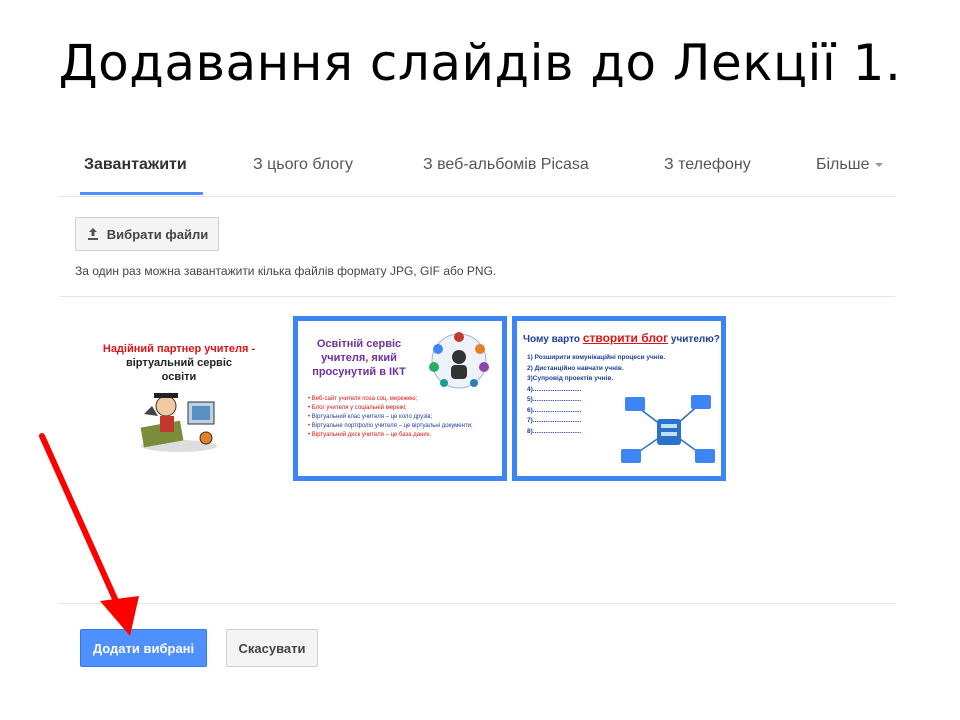 Image resolution: width=960 pixels, height=720 pixels. I want to click on thumb3-item: 3)Супровід проектів учнів., so click(570, 378).